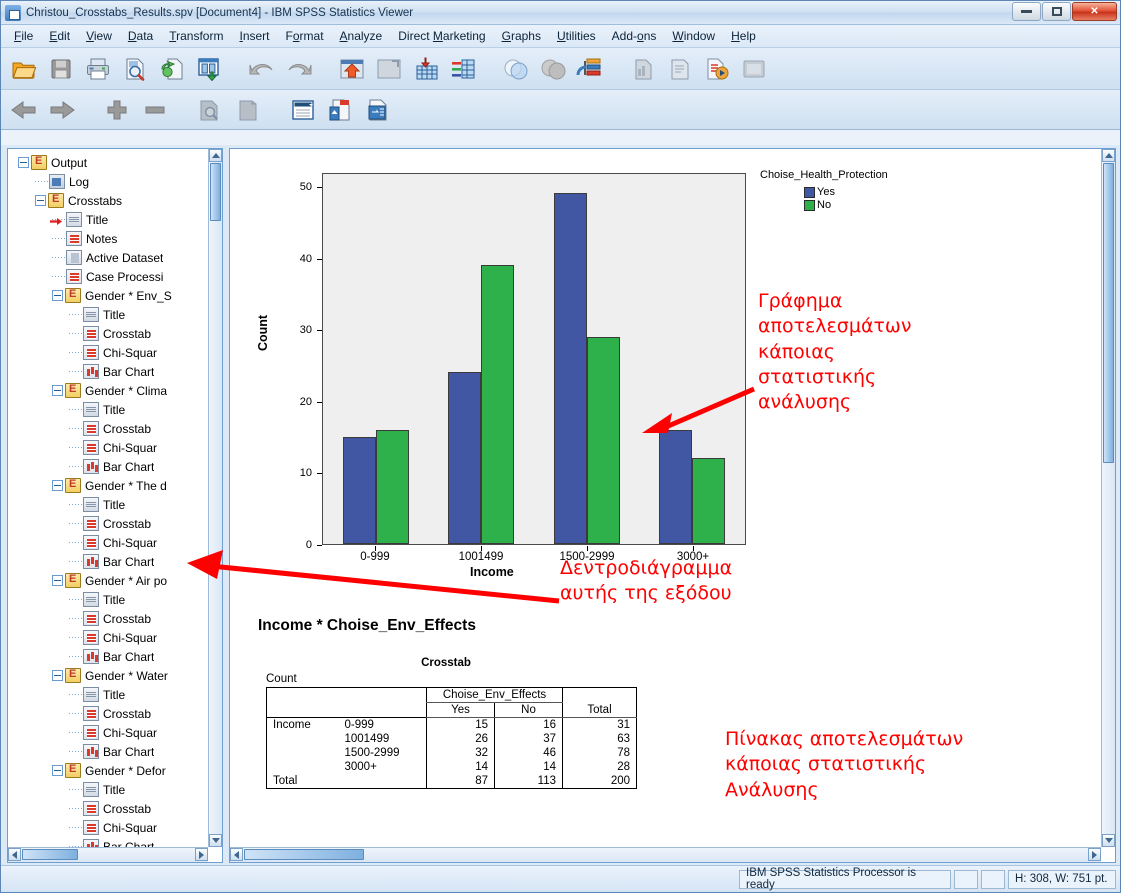  I want to click on outline-hscroll-thumb, so click(50, 854).